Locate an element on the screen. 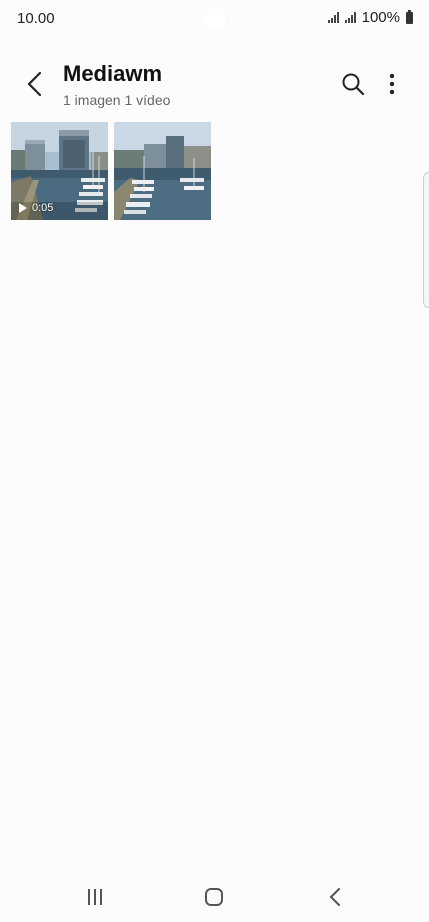  system-back-button is located at coordinates (335, 897).